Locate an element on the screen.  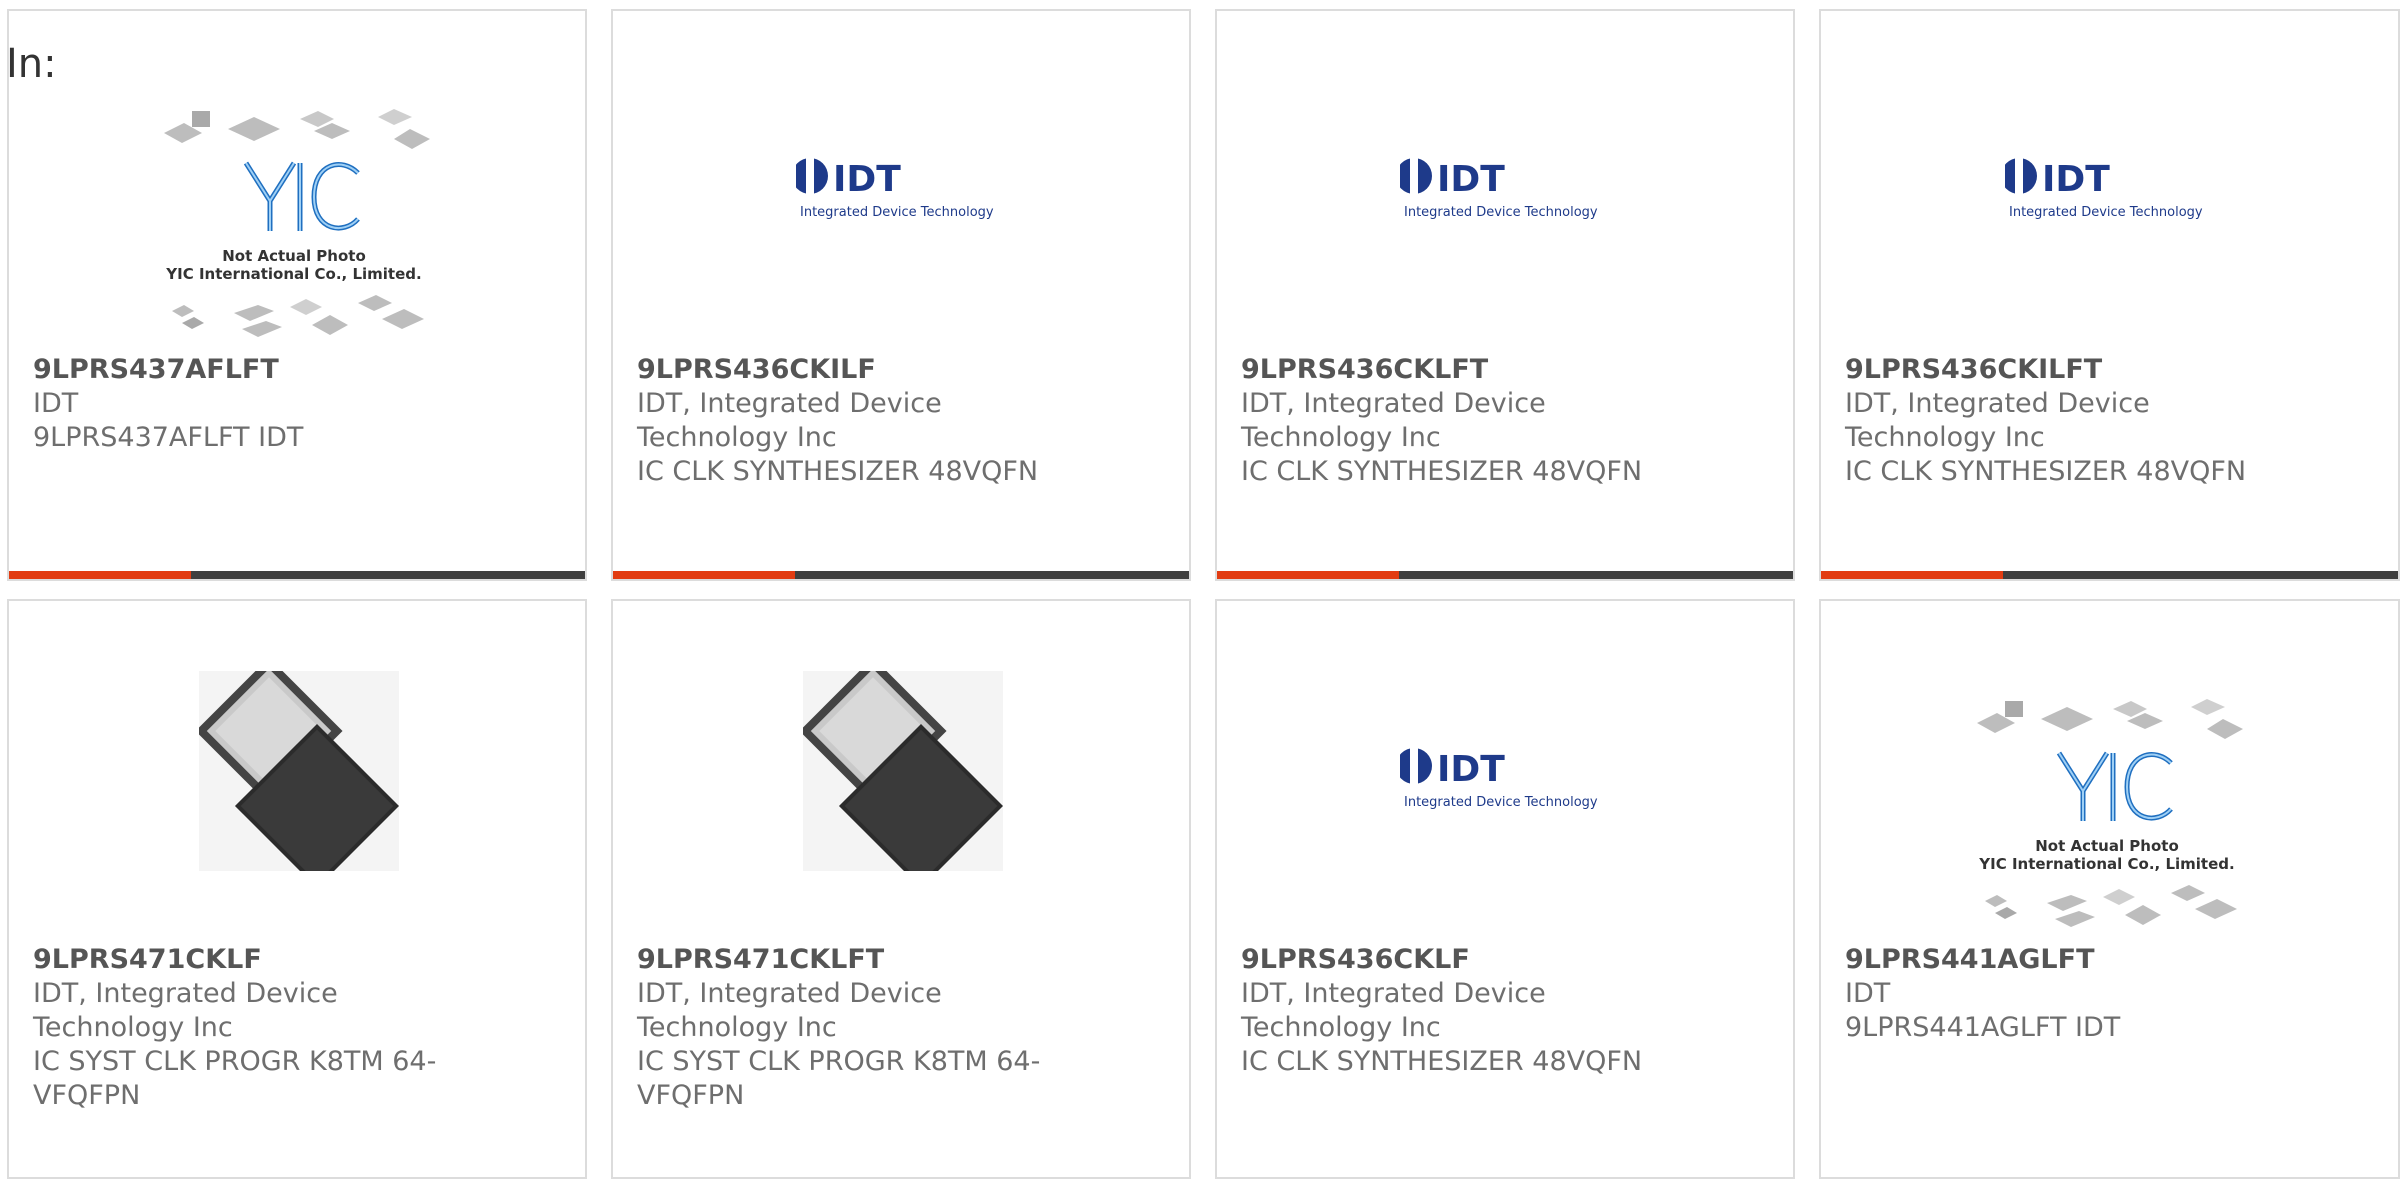
part-number-link: 9LPRS436CKILFT is located at coordinates (2065, 370).